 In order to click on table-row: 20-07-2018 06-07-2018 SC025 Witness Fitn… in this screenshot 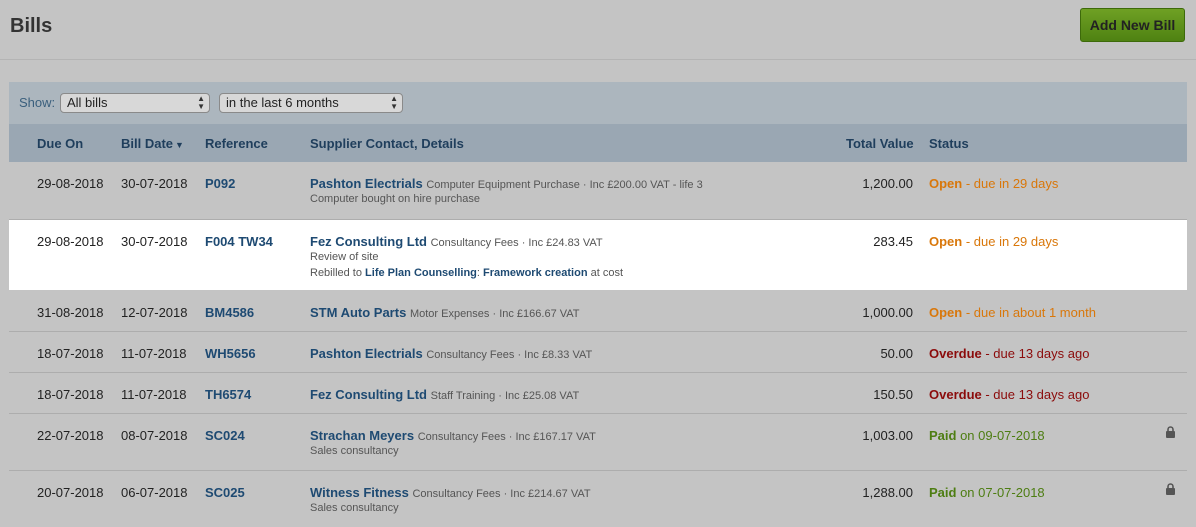, I will do `click(598, 499)`.